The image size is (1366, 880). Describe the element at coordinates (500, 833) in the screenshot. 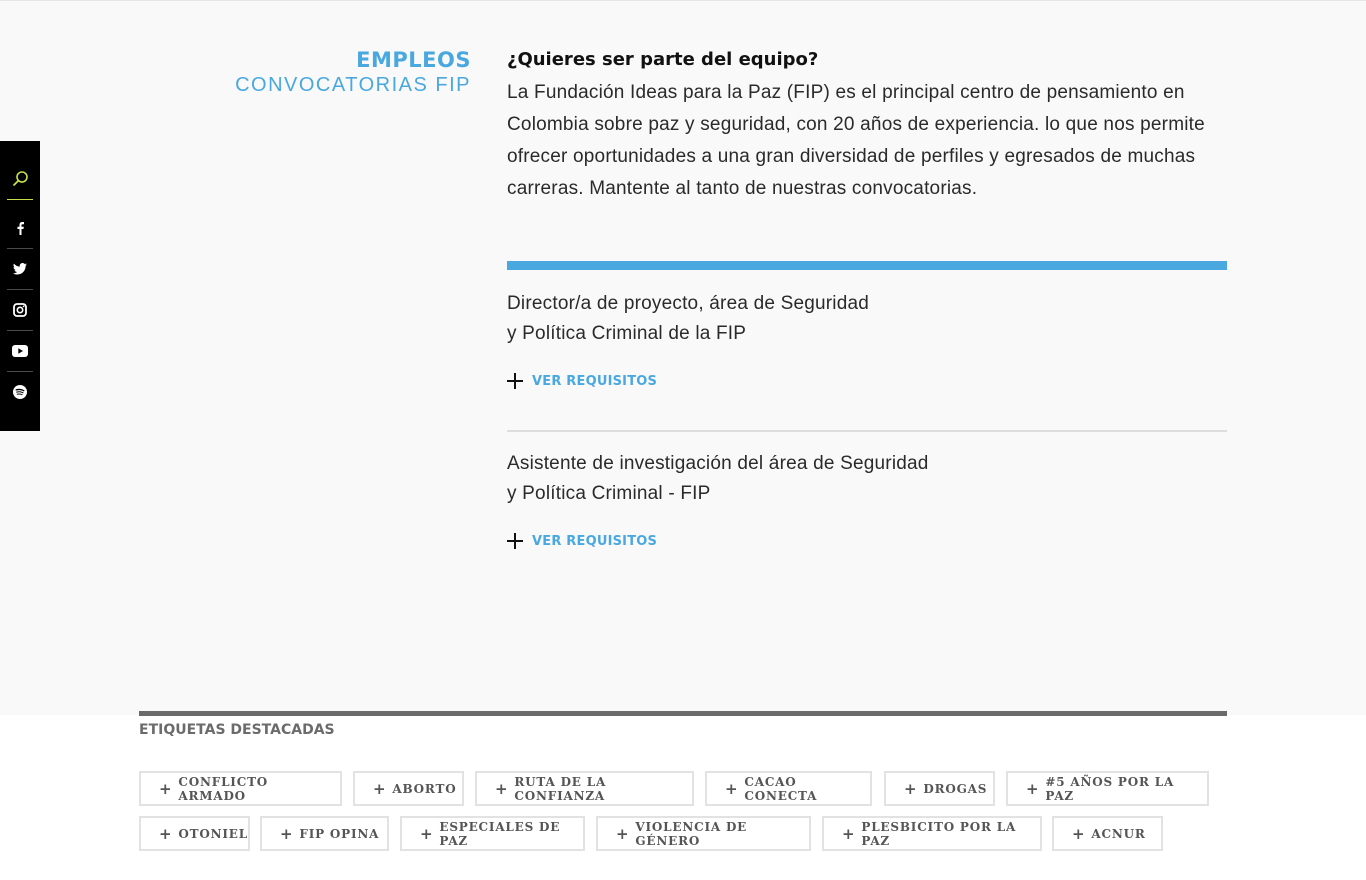

I see `tag-label: ESPECIALES DE PAZ` at that location.